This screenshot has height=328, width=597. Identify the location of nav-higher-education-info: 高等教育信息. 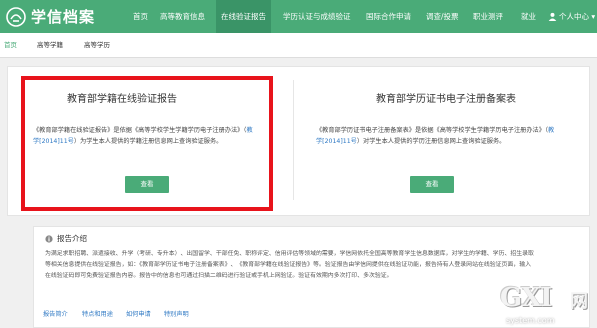
(182, 16).